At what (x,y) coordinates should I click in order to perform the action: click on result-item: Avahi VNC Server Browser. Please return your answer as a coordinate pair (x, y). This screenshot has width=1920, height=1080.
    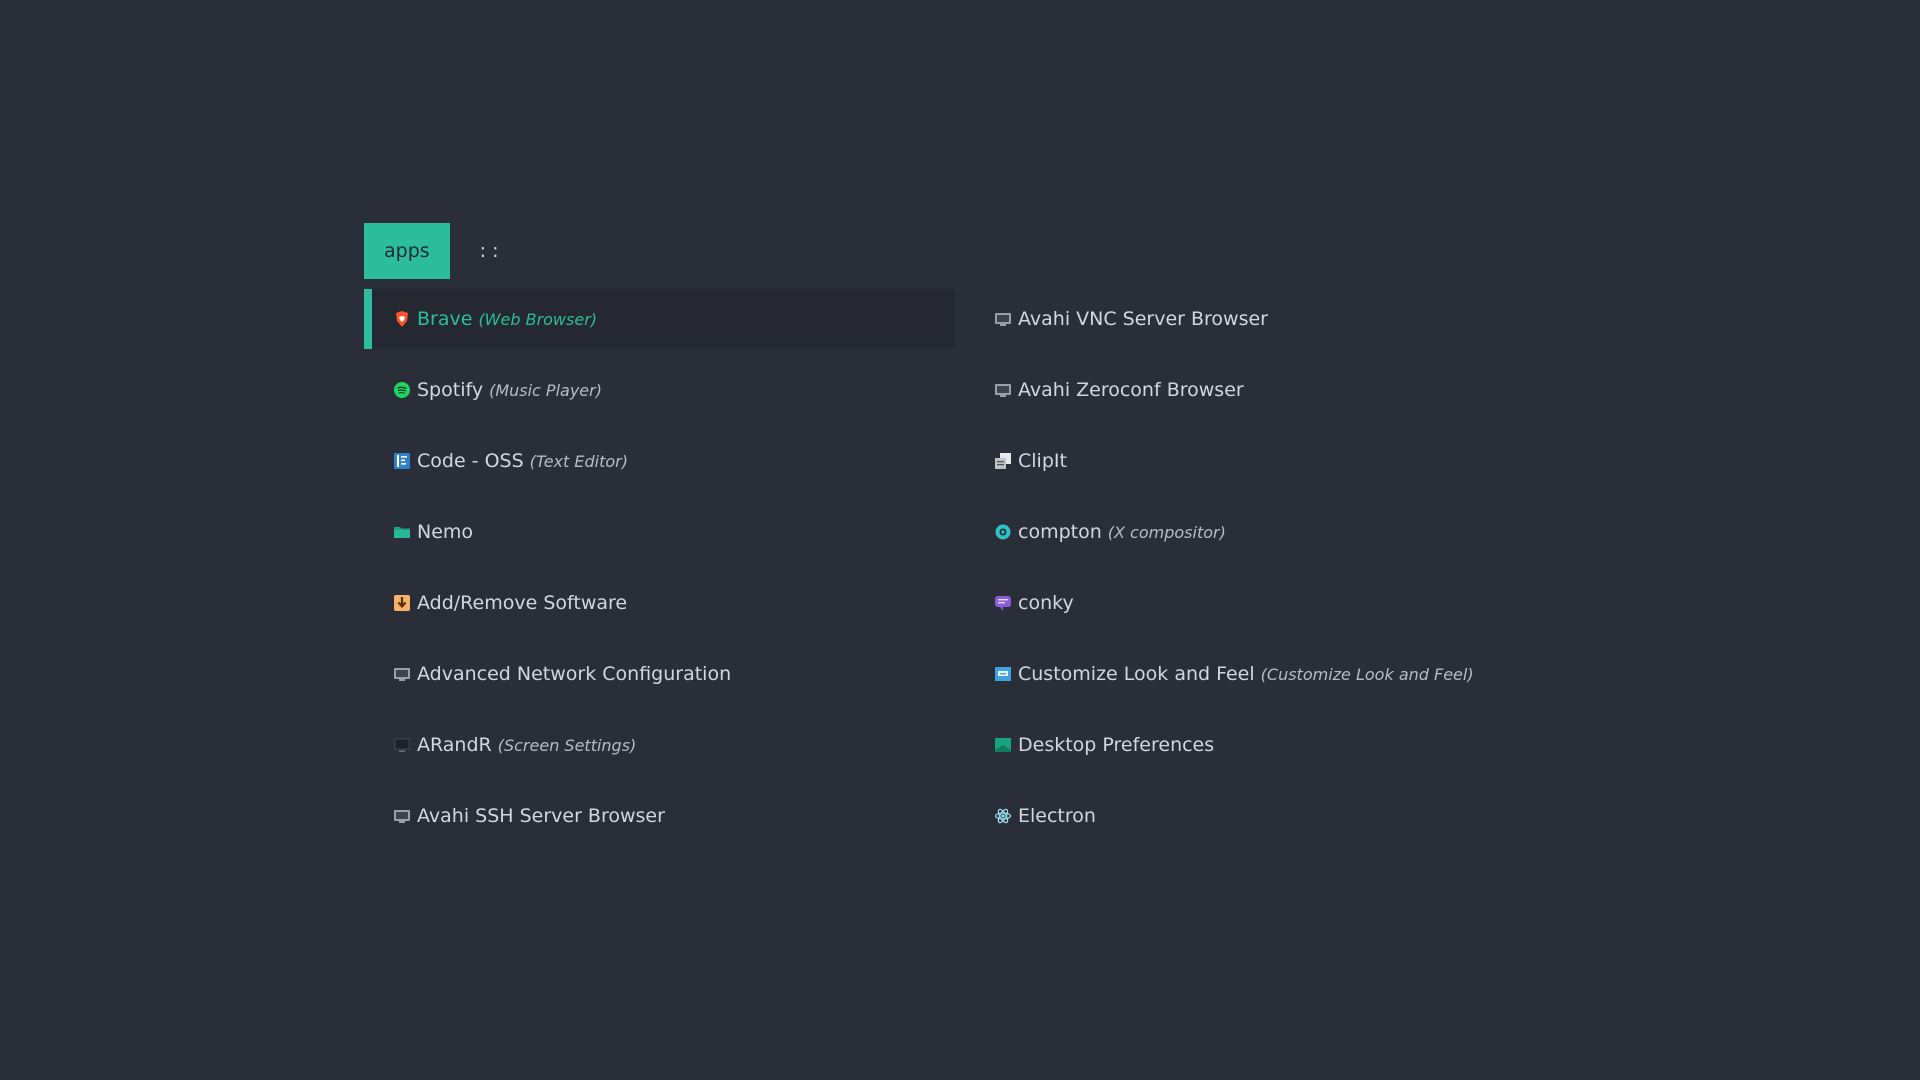
    Looking at the image, I should click on (1264, 319).